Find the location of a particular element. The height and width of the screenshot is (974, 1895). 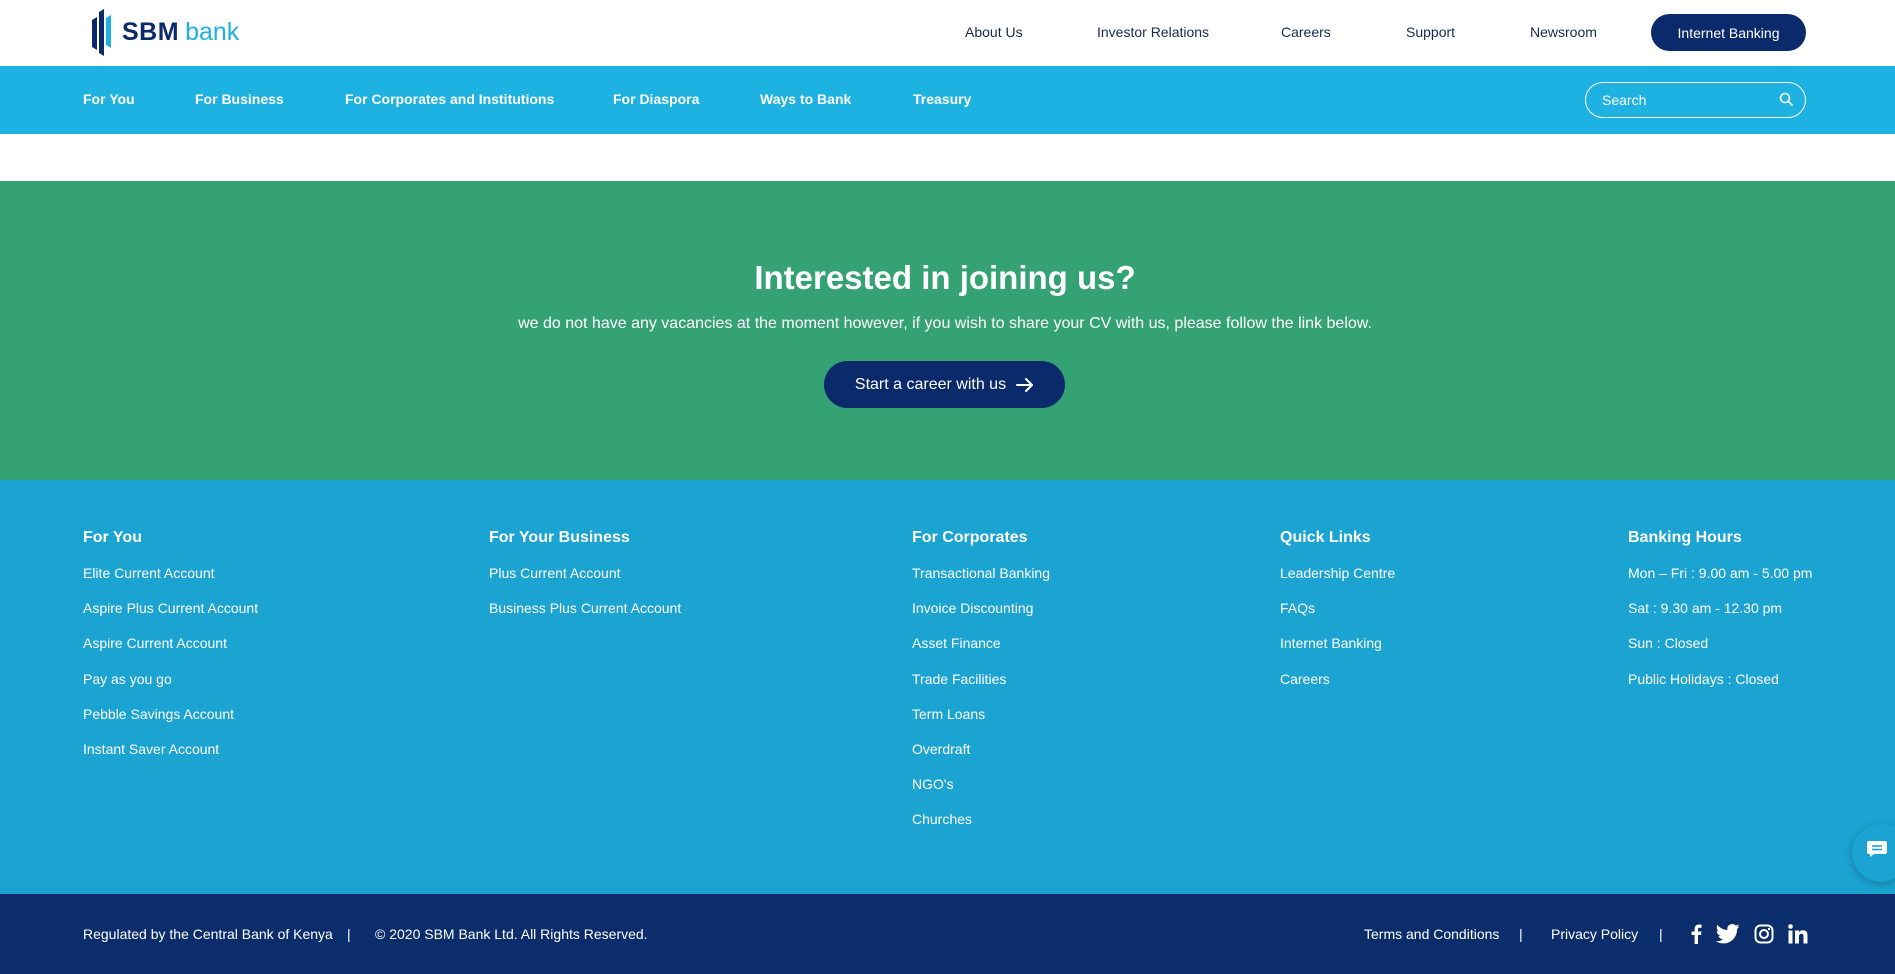

banking-hours-item: Mon – Fri : 9.00 am - 5.00 pm is located at coordinates (1720, 573).